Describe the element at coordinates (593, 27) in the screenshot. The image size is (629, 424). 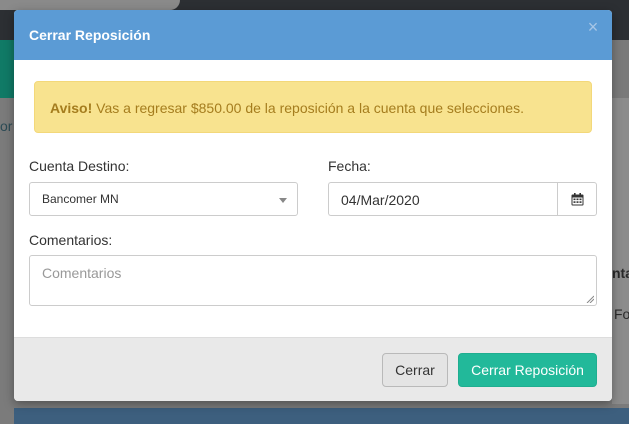
I see `close-icon: ×` at that location.